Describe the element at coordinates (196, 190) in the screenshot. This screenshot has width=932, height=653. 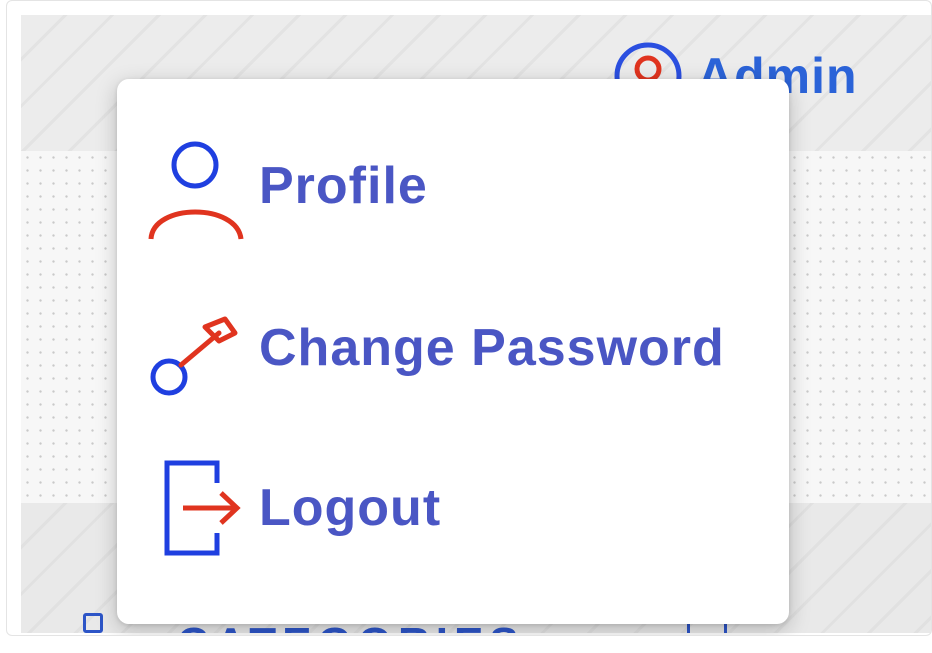
I see `user-icon` at that location.